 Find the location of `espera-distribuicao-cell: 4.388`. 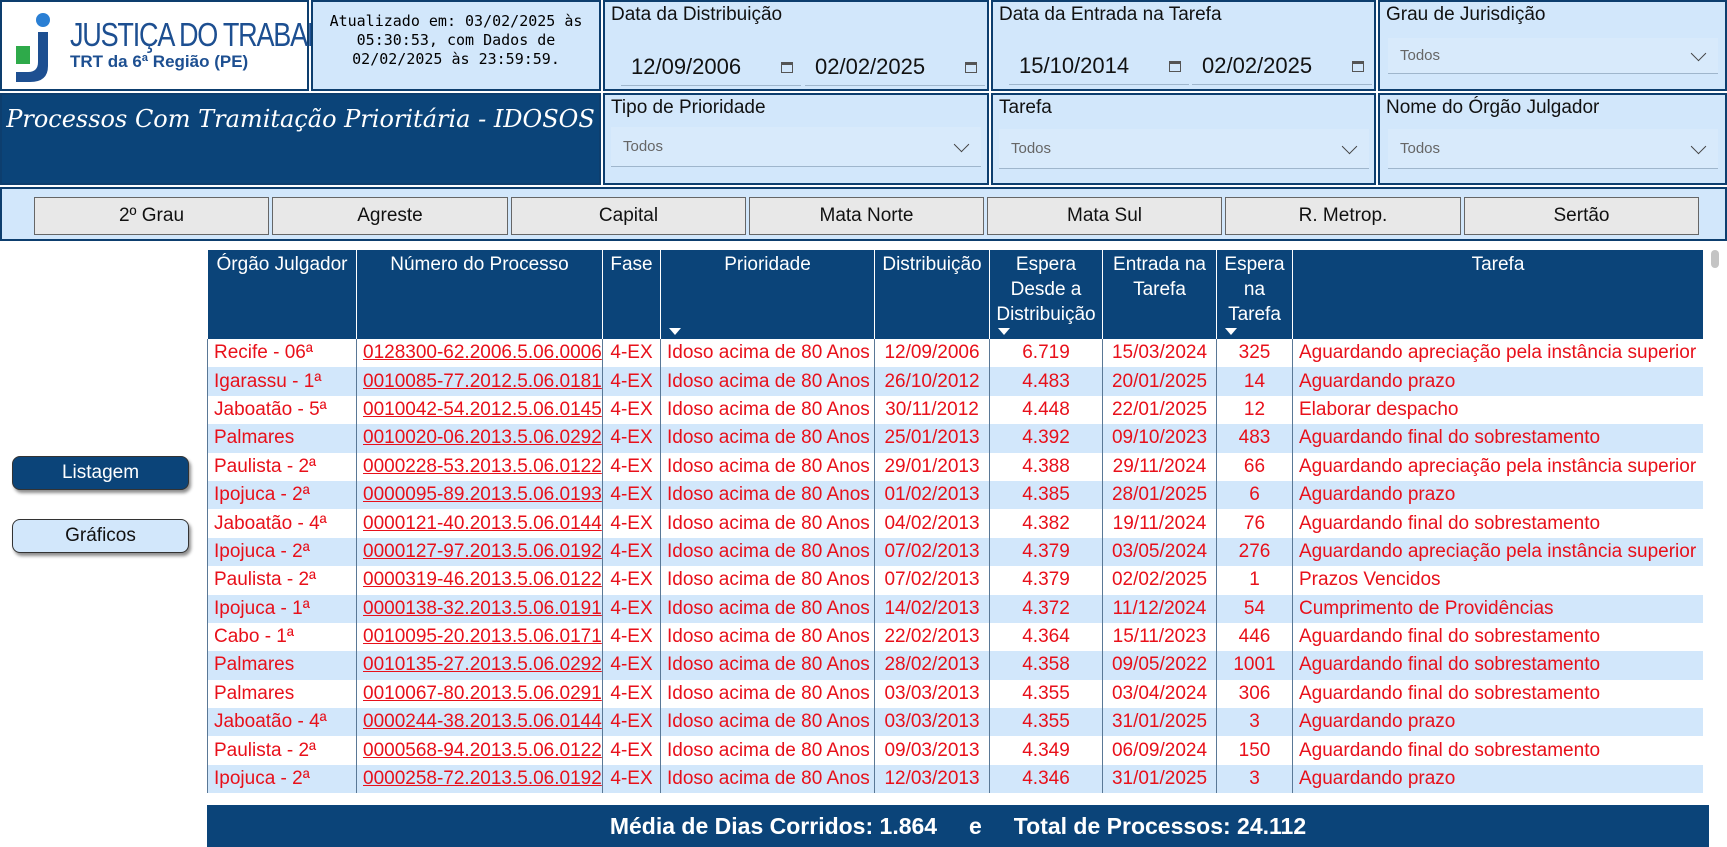

espera-distribuicao-cell: 4.388 is located at coordinates (1046, 466).